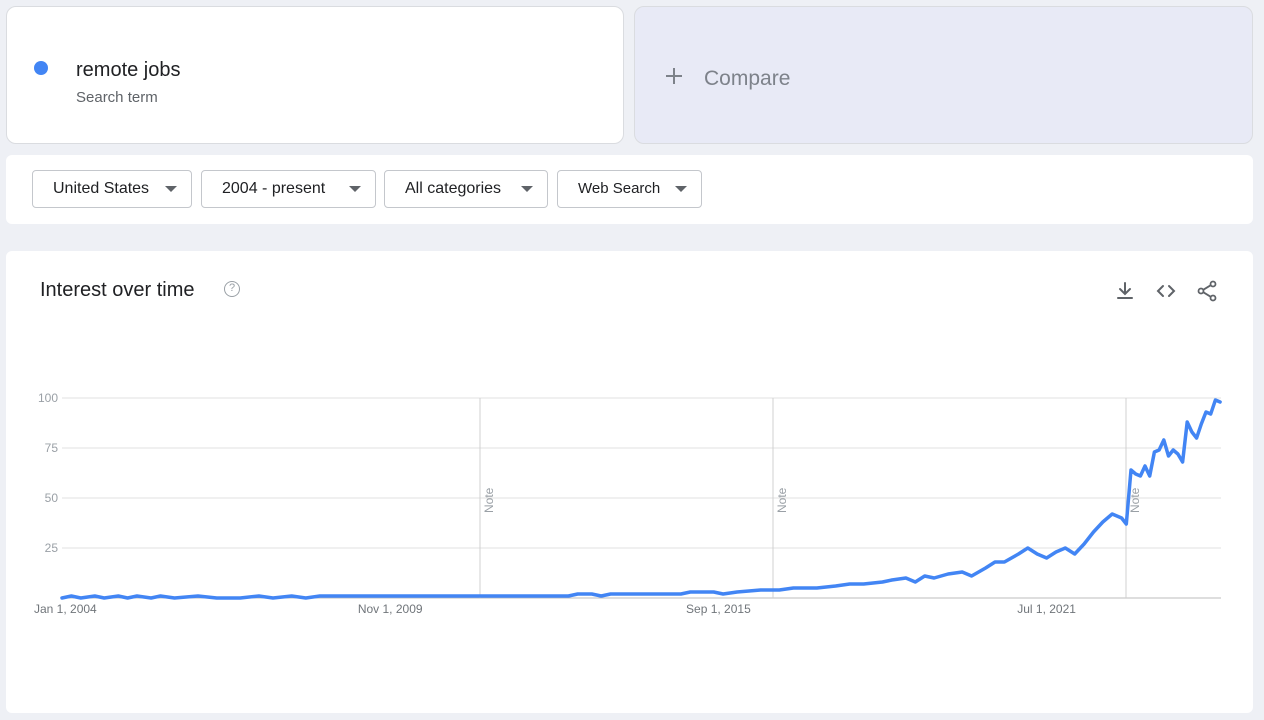 This screenshot has height=720, width=1264. I want to click on y-tick-label: 50, so click(52, 498).